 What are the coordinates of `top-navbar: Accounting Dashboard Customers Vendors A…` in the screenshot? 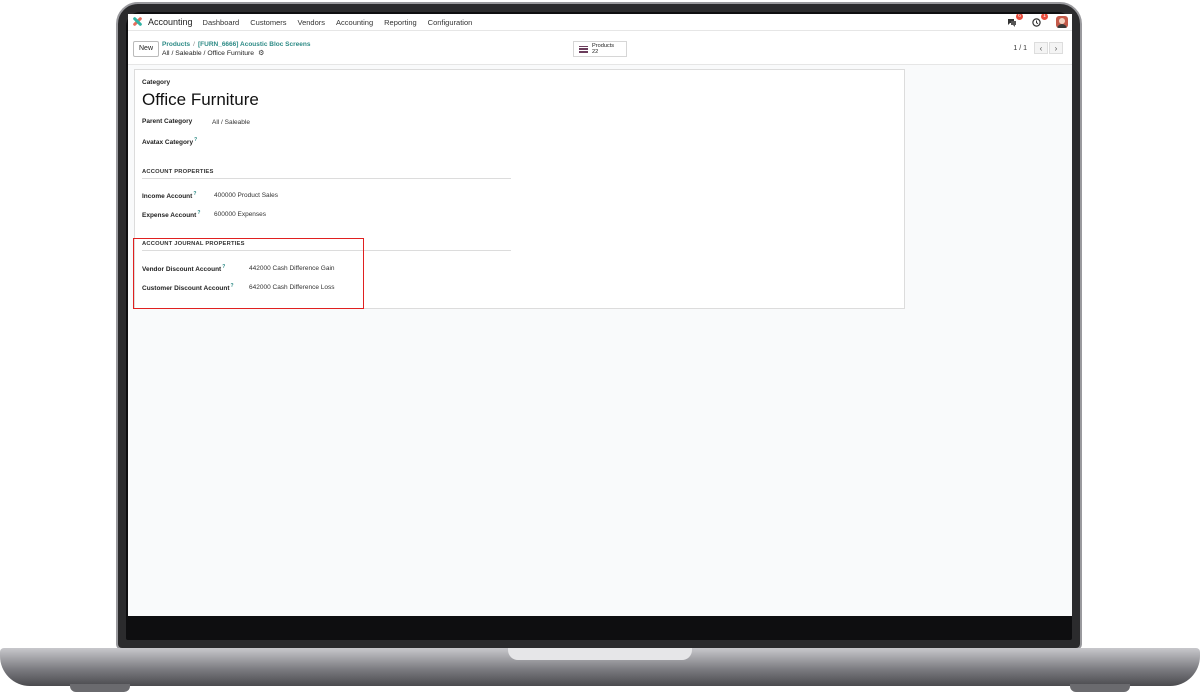 It's located at (600, 22).